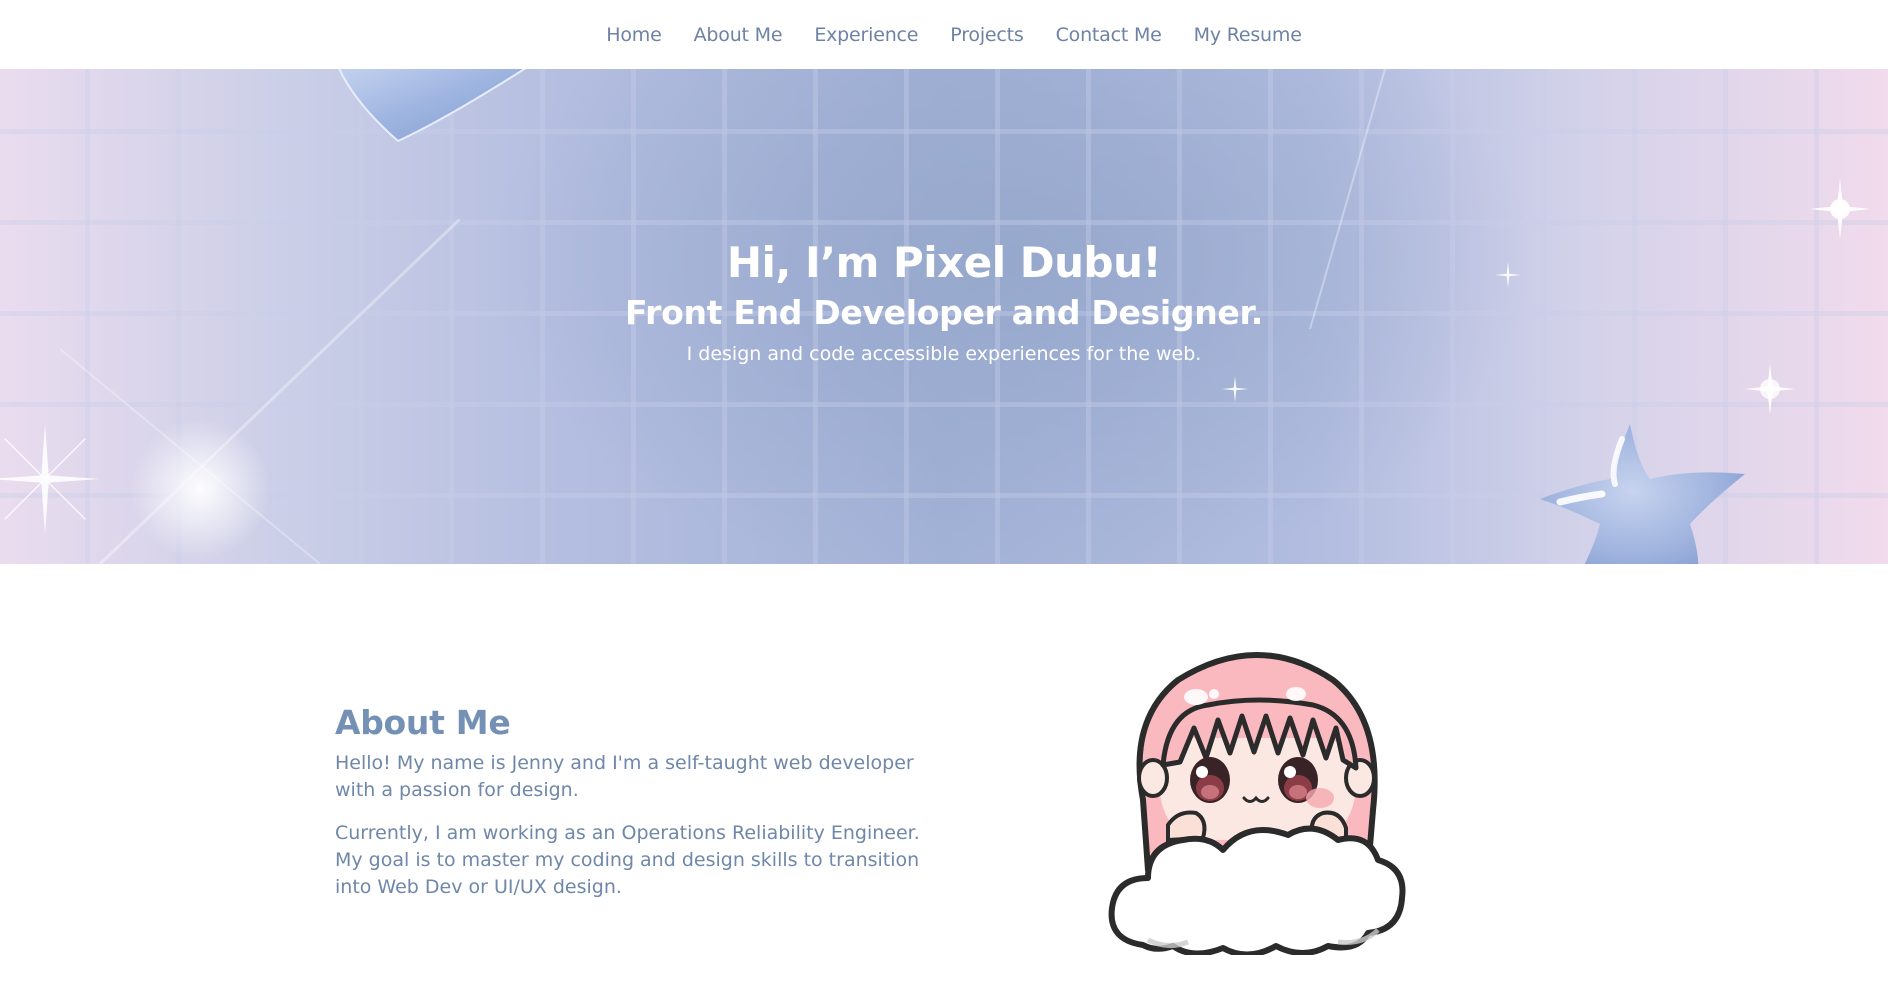 Image resolution: width=1888 pixels, height=986 pixels. What do you see at coordinates (738, 35) in the screenshot?
I see `nav-link-about-me: About Me` at bounding box center [738, 35].